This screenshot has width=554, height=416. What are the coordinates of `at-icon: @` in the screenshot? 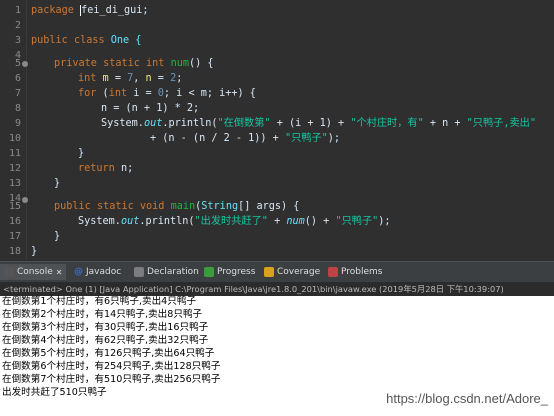 It's located at (78, 272).